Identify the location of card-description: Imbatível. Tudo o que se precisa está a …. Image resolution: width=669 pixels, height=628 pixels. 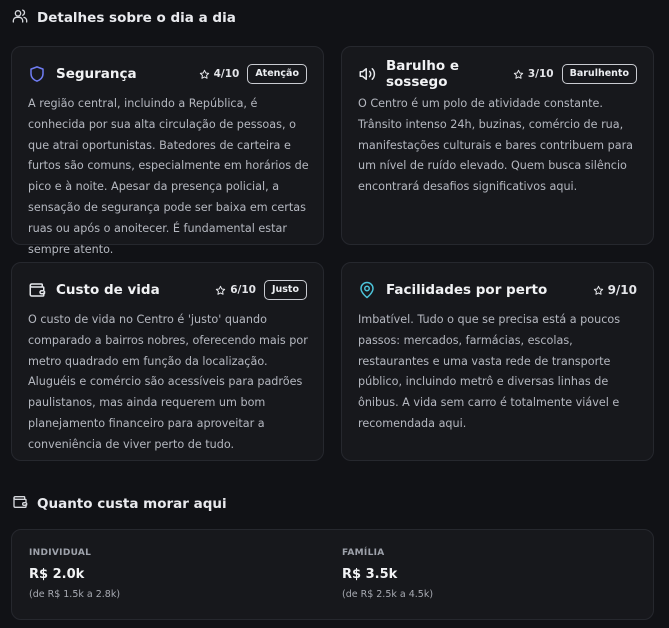
(489, 371).